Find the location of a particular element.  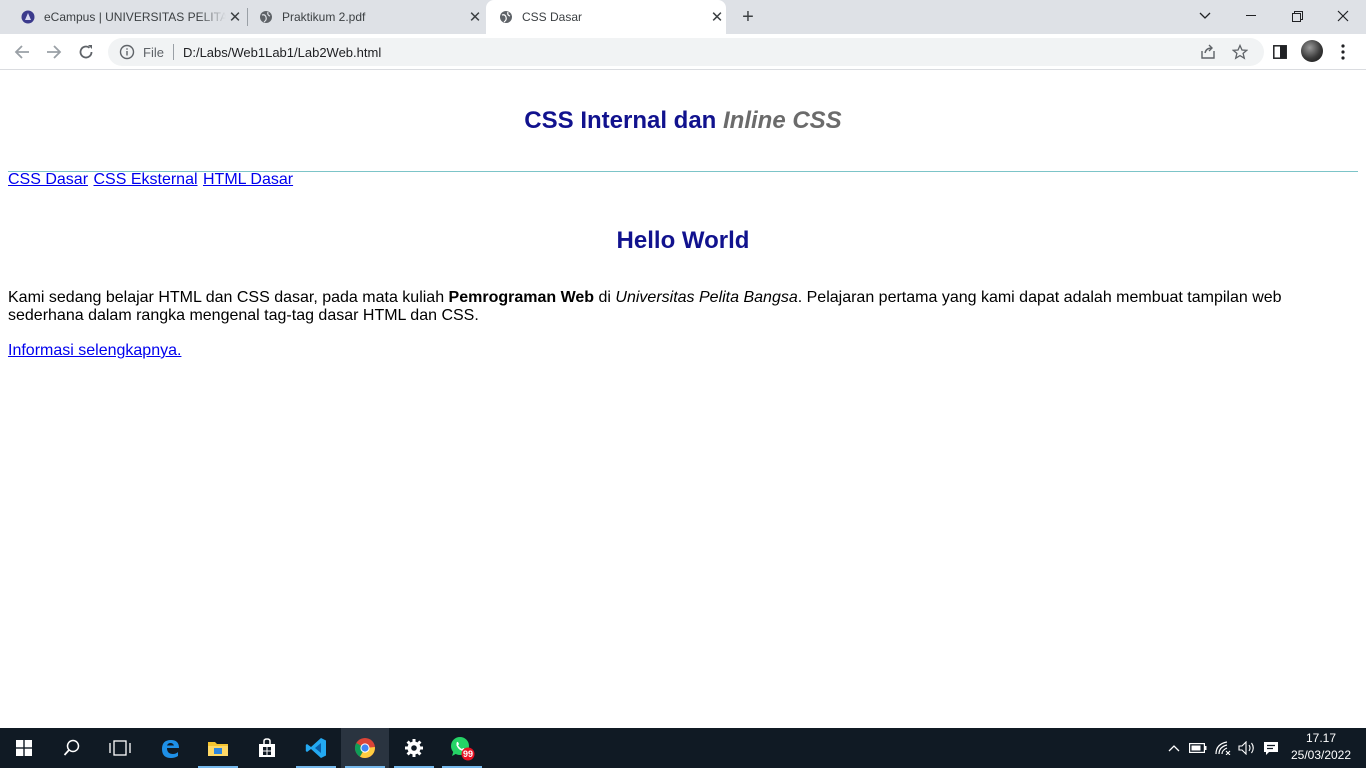

share-icon is located at coordinates (1208, 52).